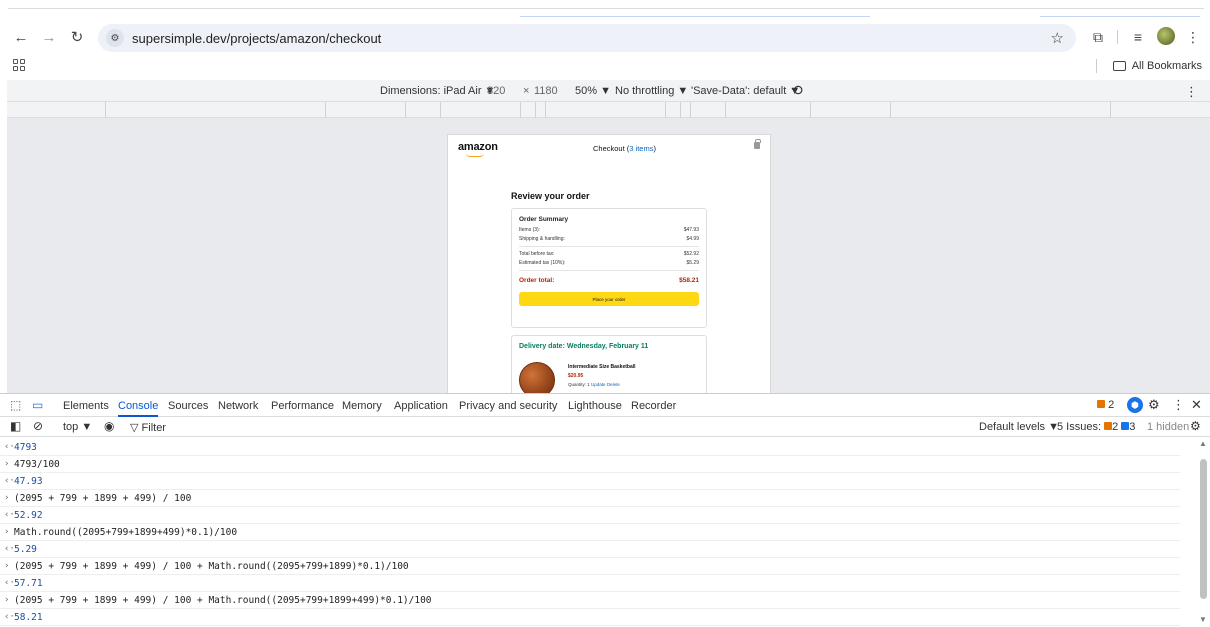  What do you see at coordinates (238, 406) in the screenshot?
I see `tab-network: Network` at bounding box center [238, 406].